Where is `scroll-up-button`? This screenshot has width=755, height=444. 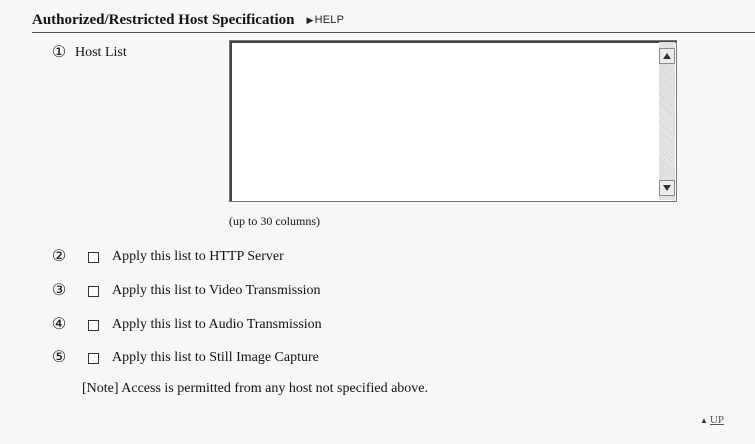 scroll-up-button is located at coordinates (667, 56).